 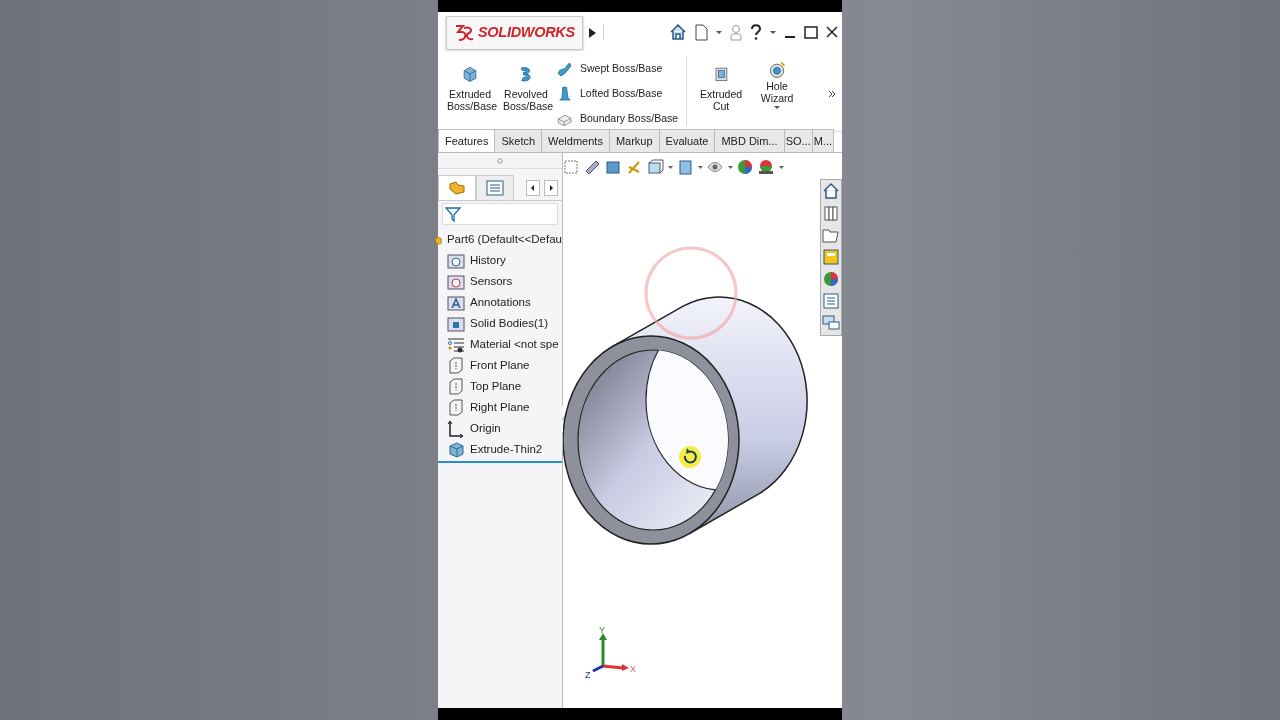 I want to click on loft-icon, so click(x=565, y=93).